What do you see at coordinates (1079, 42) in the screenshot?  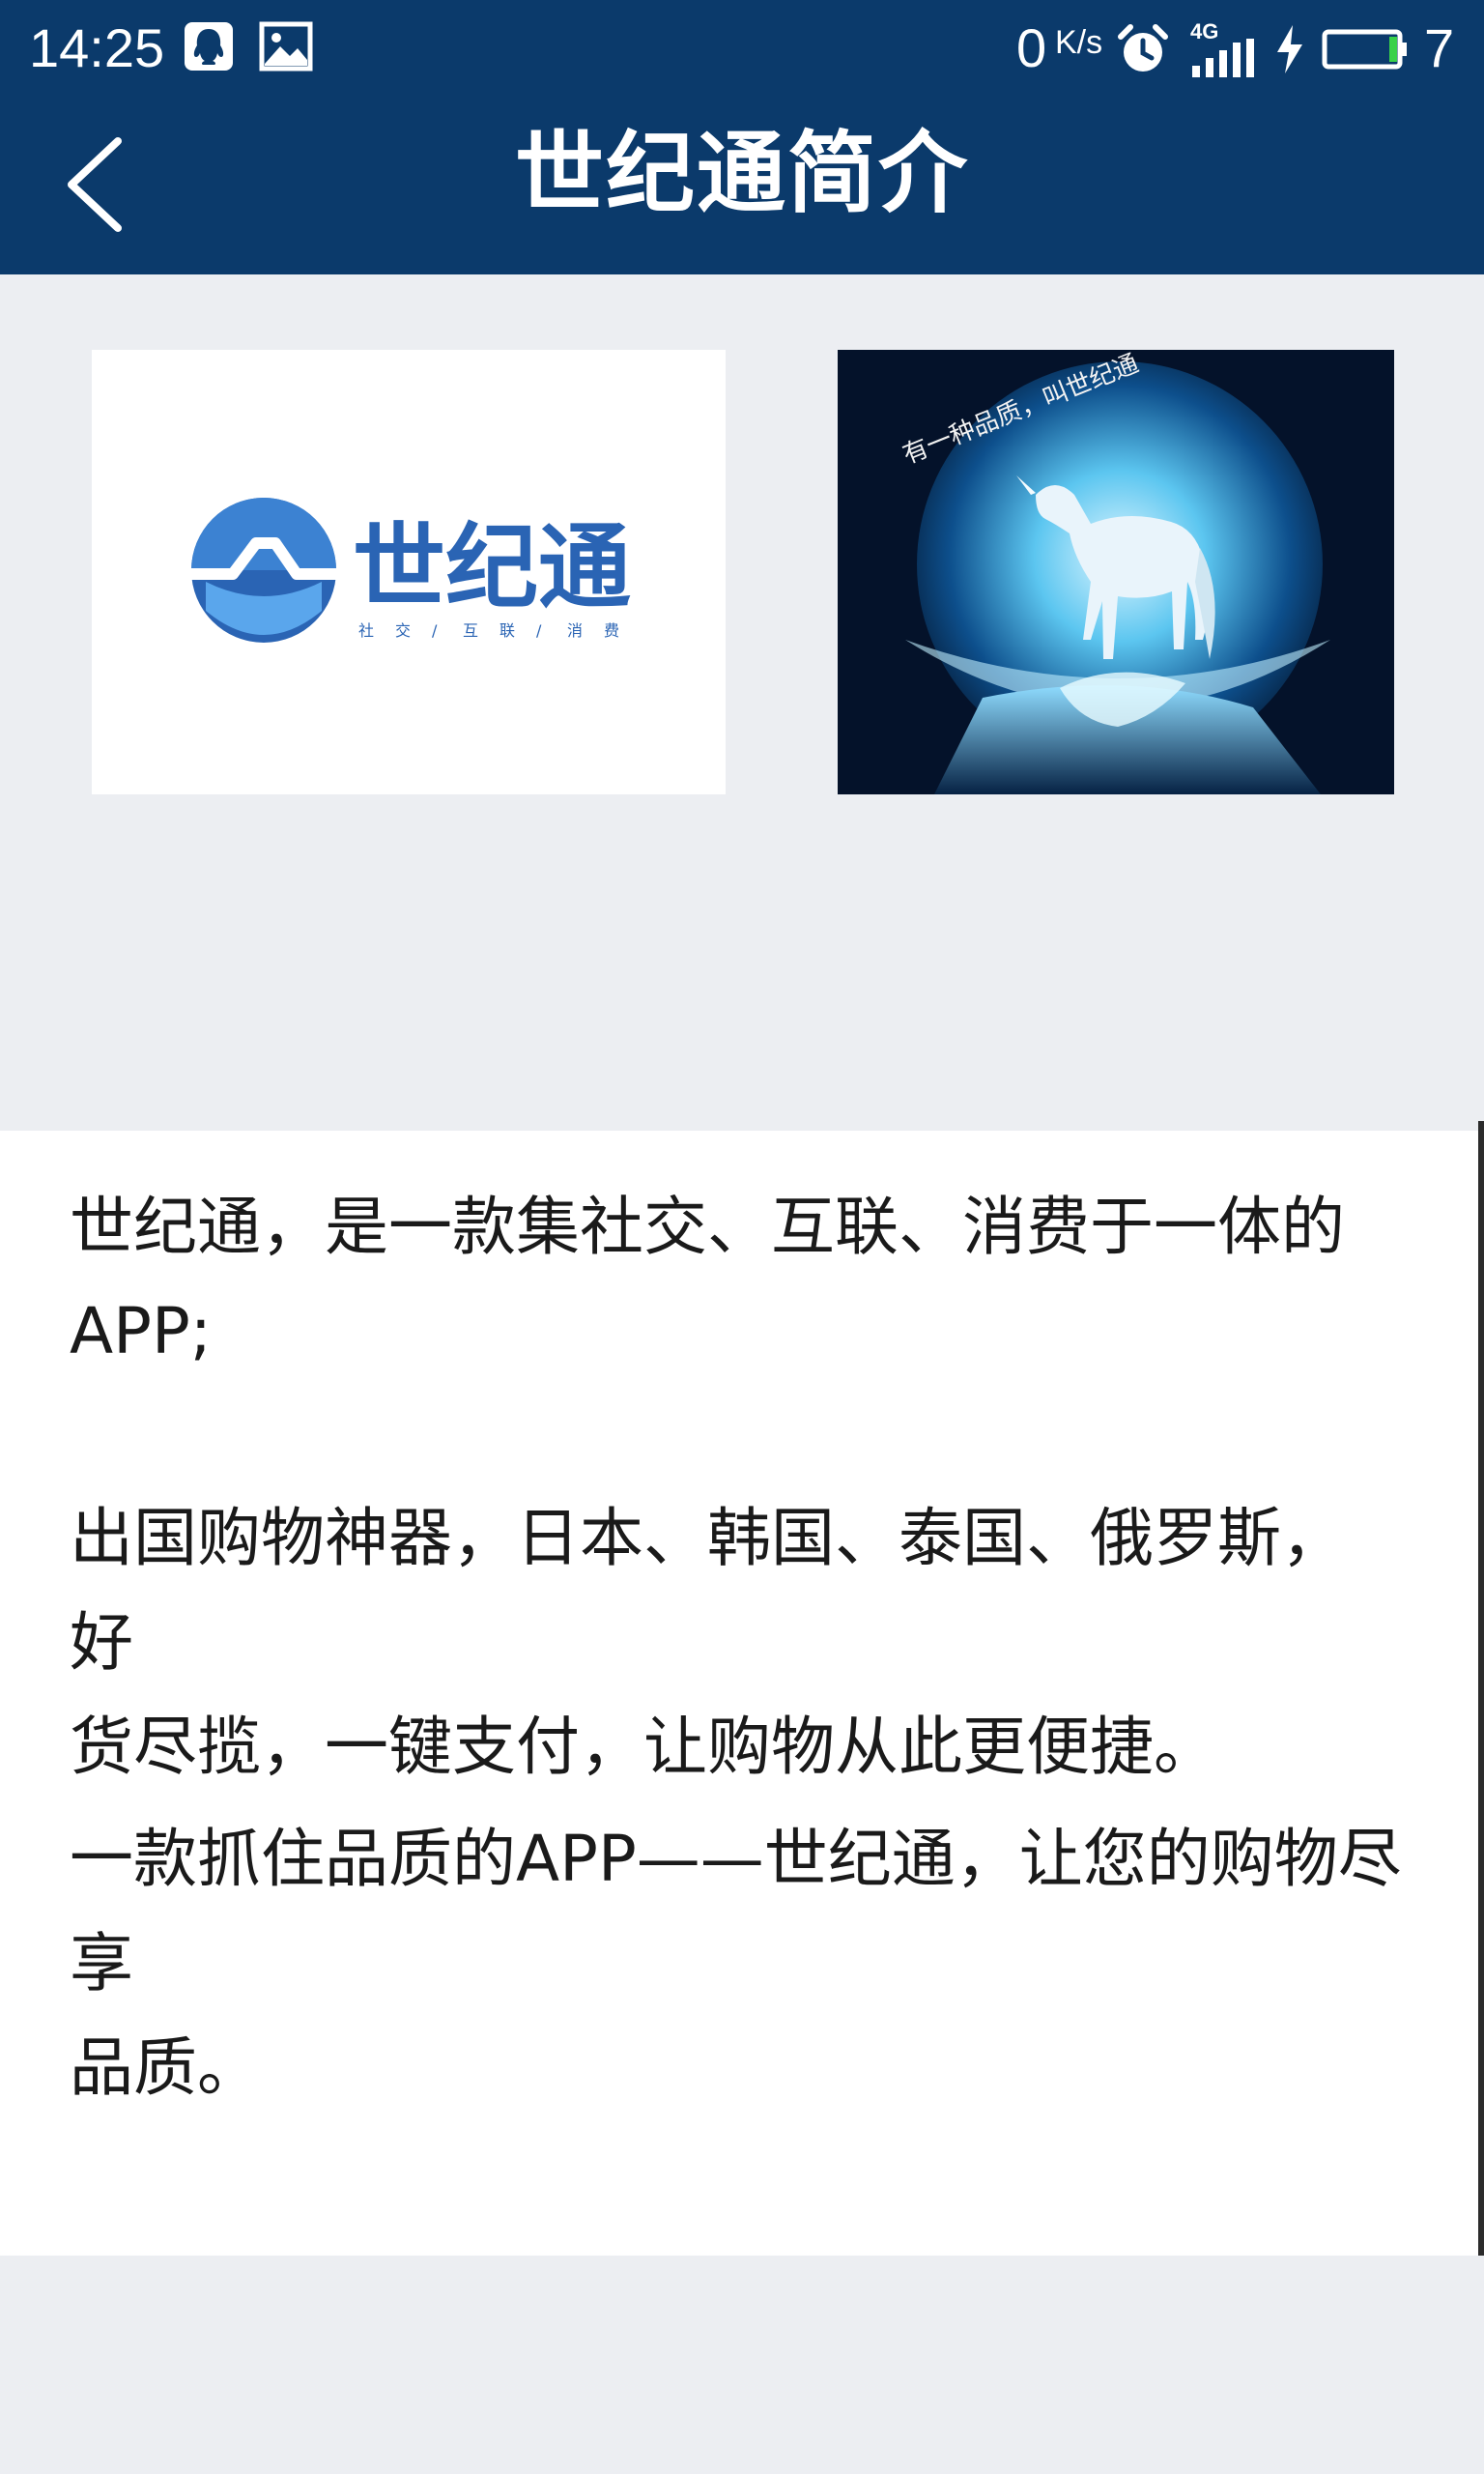 I see `net-speed-unit: K/s` at bounding box center [1079, 42].